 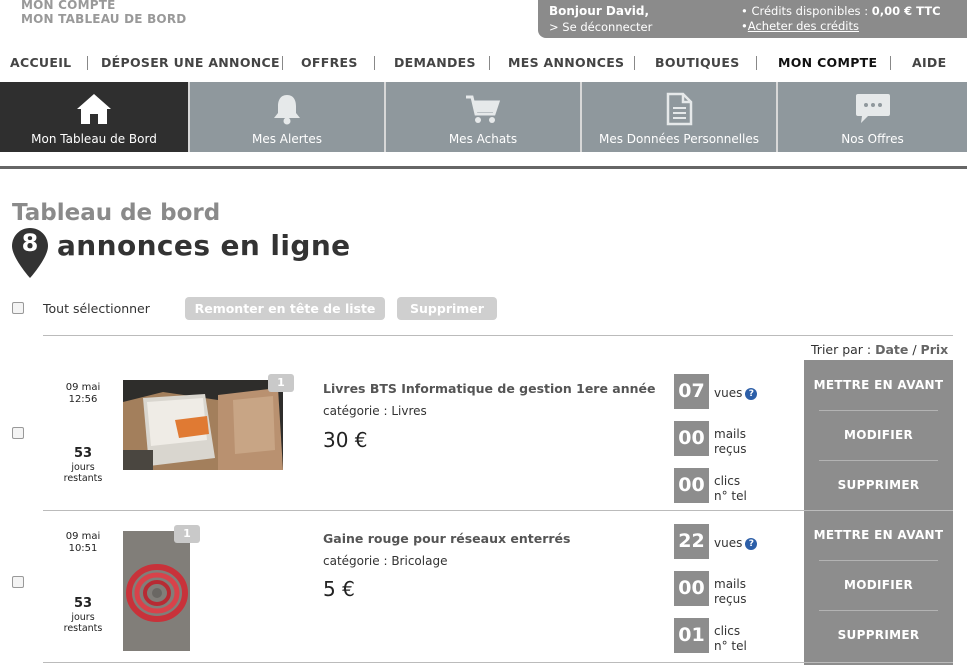 What do you see at coordinates (600, 27) in the screenshot?
I see `logout-link: > Se déconnecter` at bounding box center [600, 27].